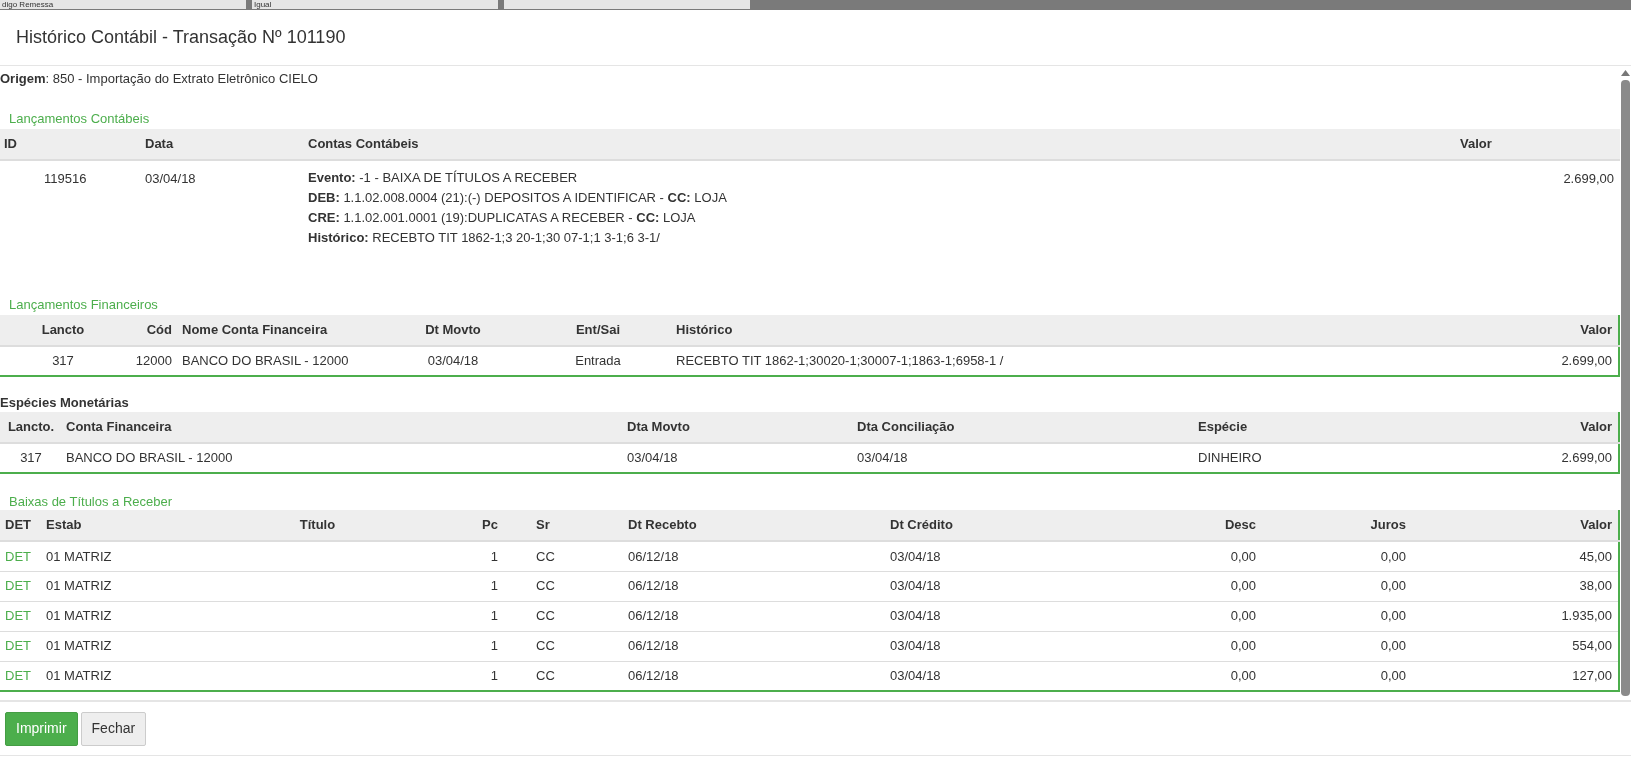 The width and height of the screenshot is (1631, 764). What do you see at coordinates (627, 4) in the screenshot?
I see `search-field` at bounding box center [627, 4].